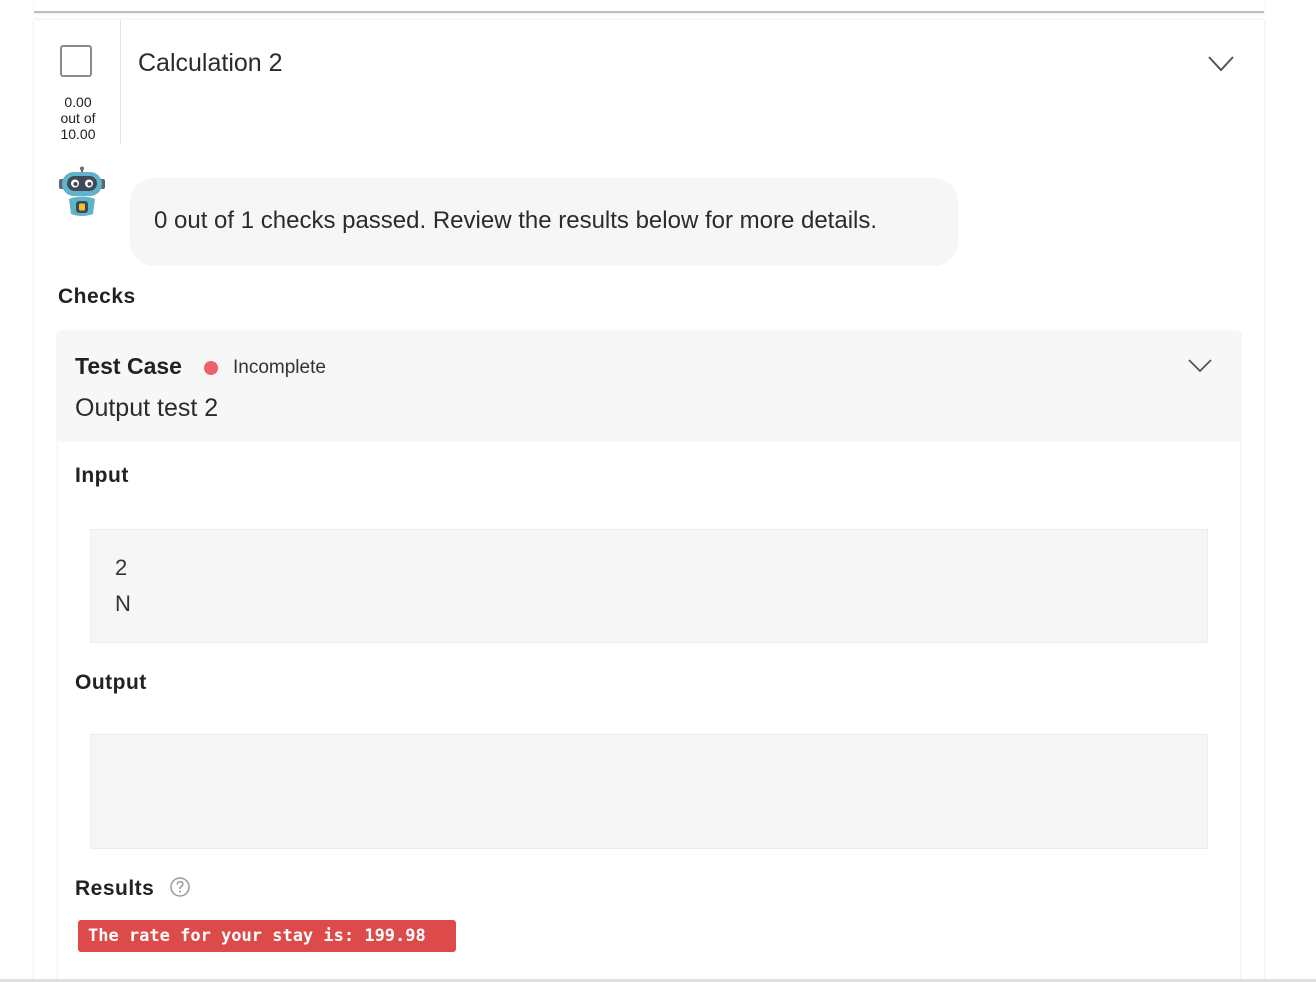 This screenshot has height=982, width=1316. Describe the element at coordinates (76, 61) in the screenshot. I see `question-checkbox` at that location.